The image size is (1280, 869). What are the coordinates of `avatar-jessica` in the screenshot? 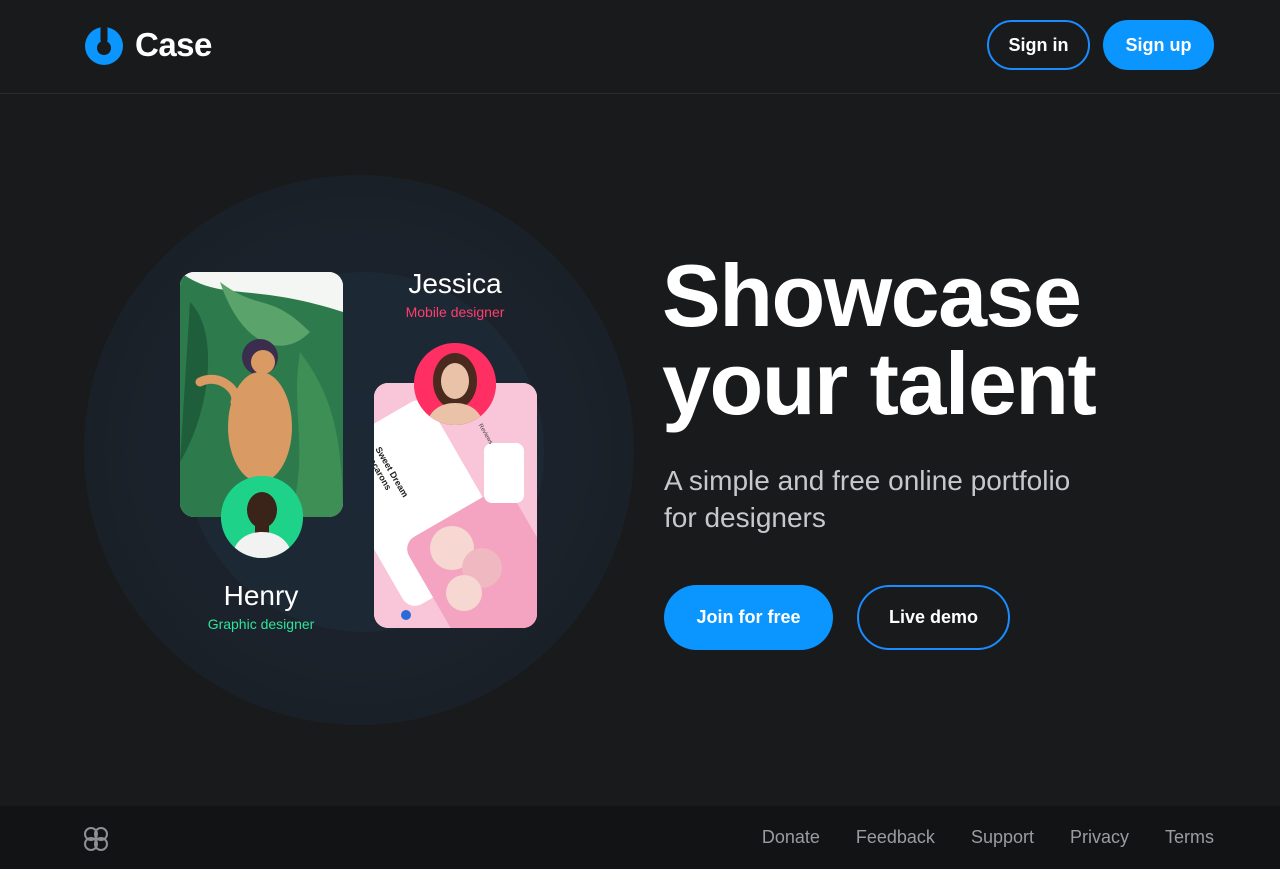 It's located at (455, 384).